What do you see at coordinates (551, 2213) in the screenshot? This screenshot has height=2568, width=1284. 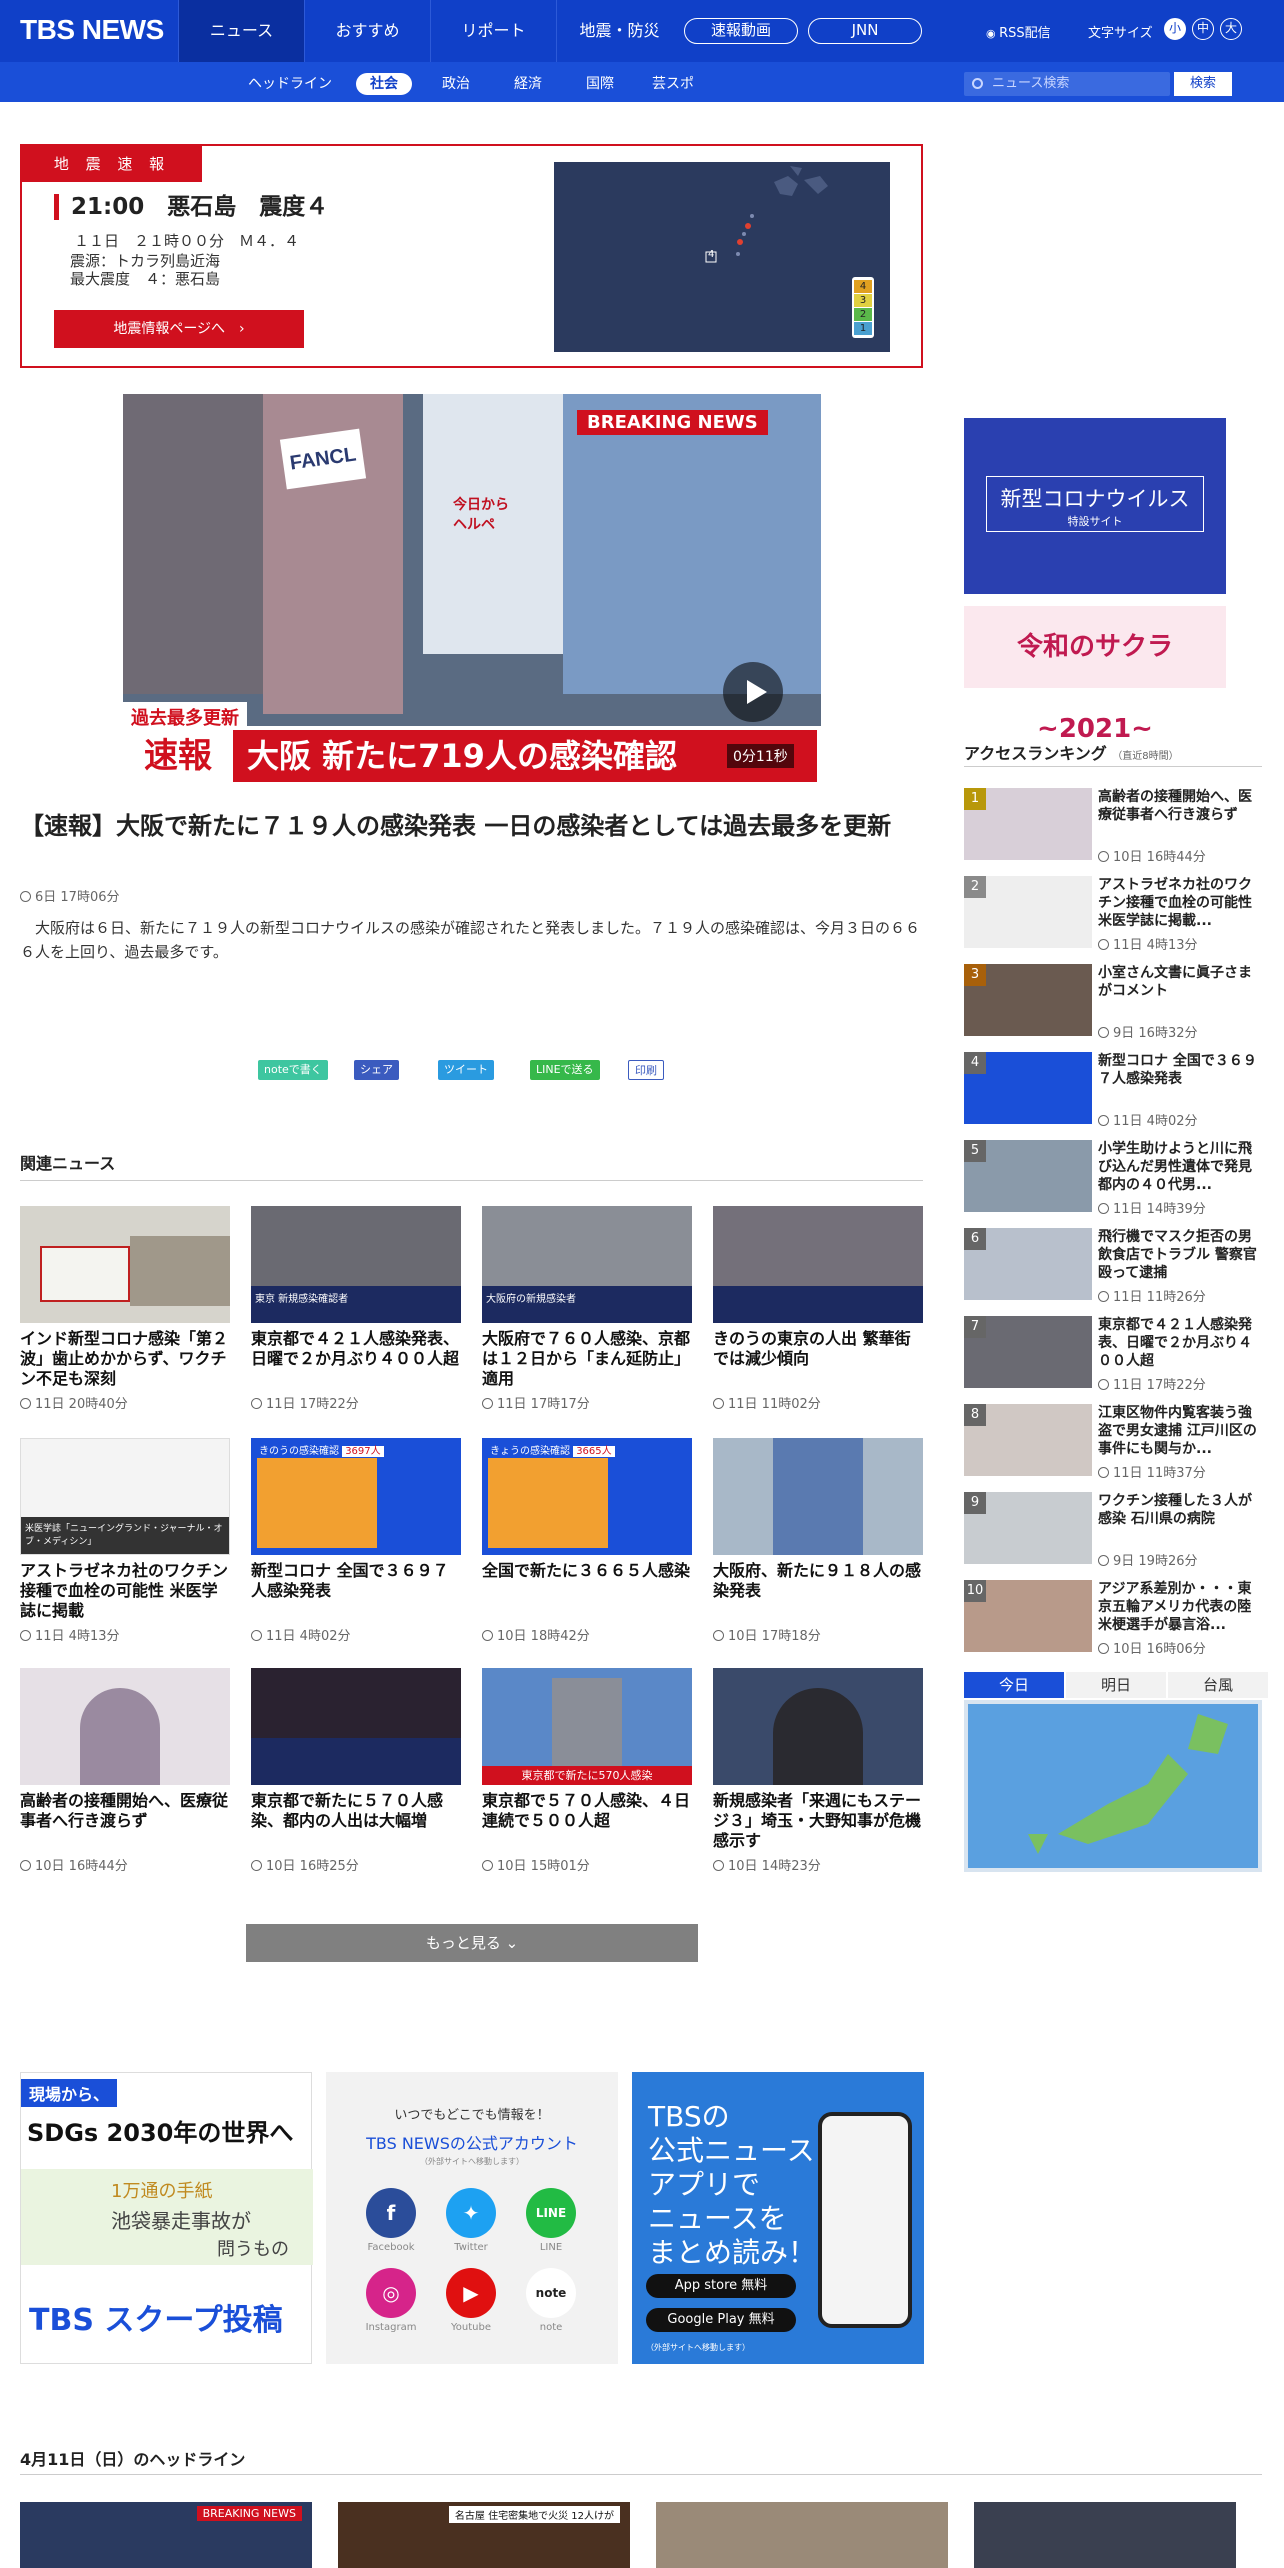 I see `line-icon: LINE` at bounding box center [551, 2213].